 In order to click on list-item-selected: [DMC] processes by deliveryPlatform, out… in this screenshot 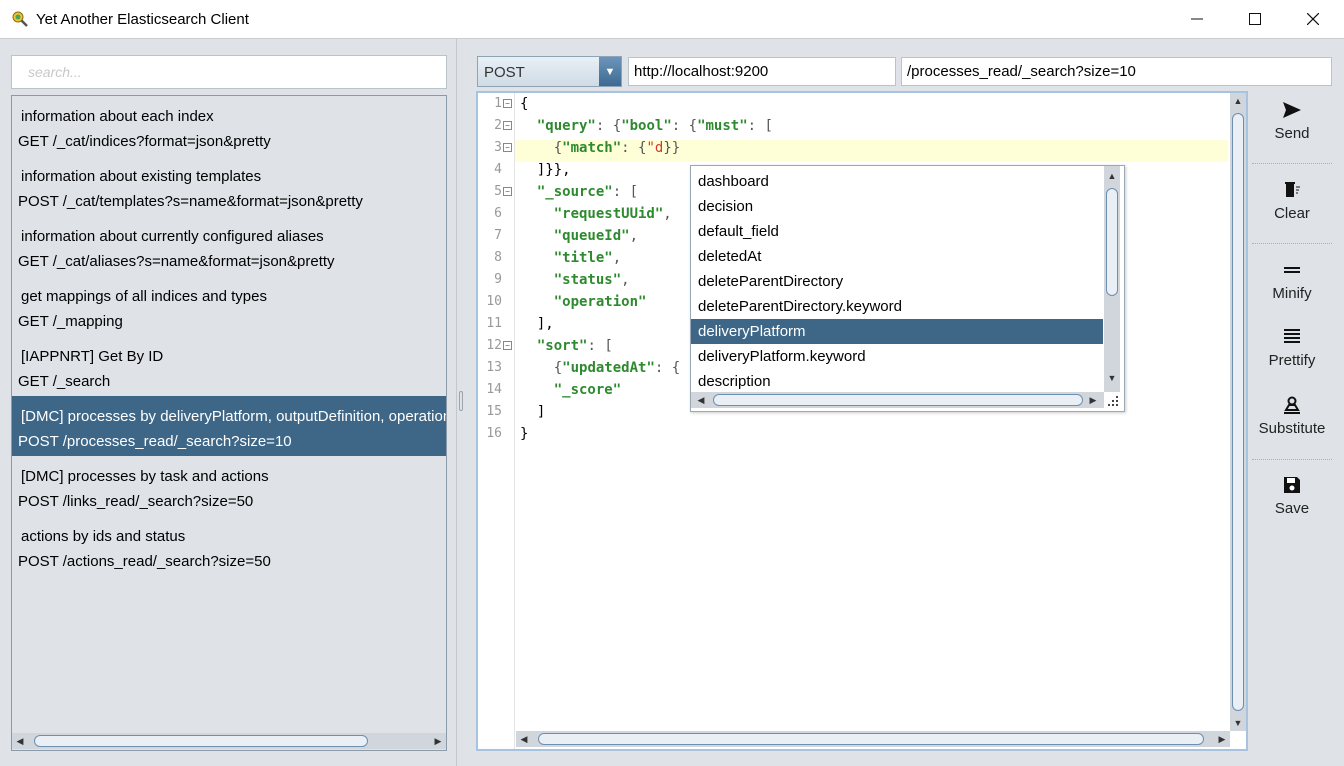, I will do `click(229, 426)`.